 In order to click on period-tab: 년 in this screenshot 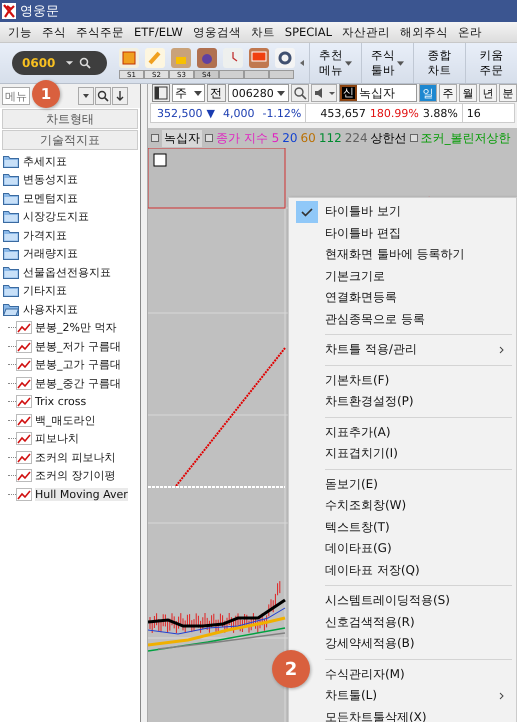, I will do `click(488, 93)`.